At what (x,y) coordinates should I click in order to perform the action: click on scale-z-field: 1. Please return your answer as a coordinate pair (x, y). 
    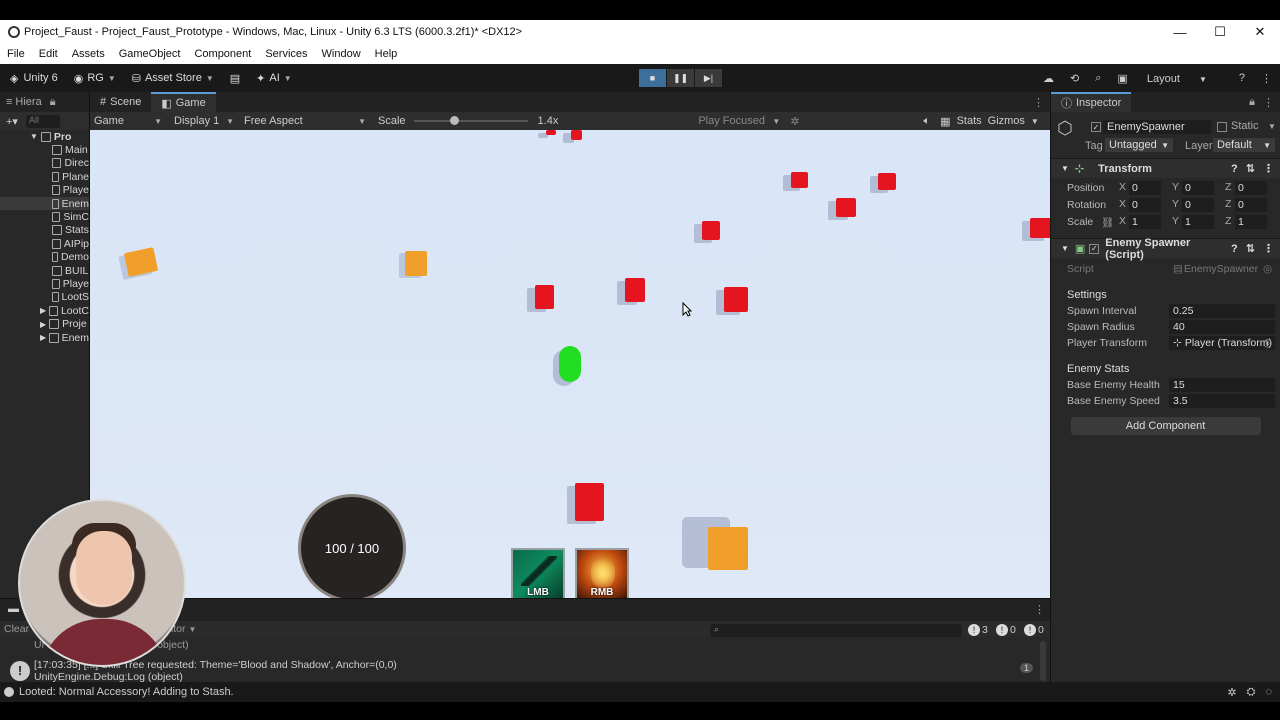
    Looking at the image, I should click on (1251, 222).